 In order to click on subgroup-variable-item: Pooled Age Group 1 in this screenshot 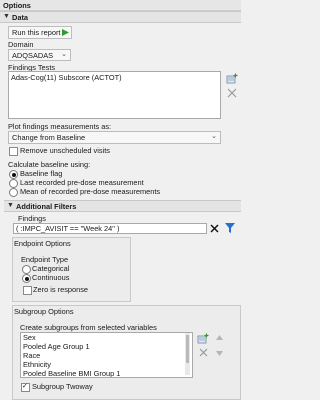, I will do `click(56, 346)`.